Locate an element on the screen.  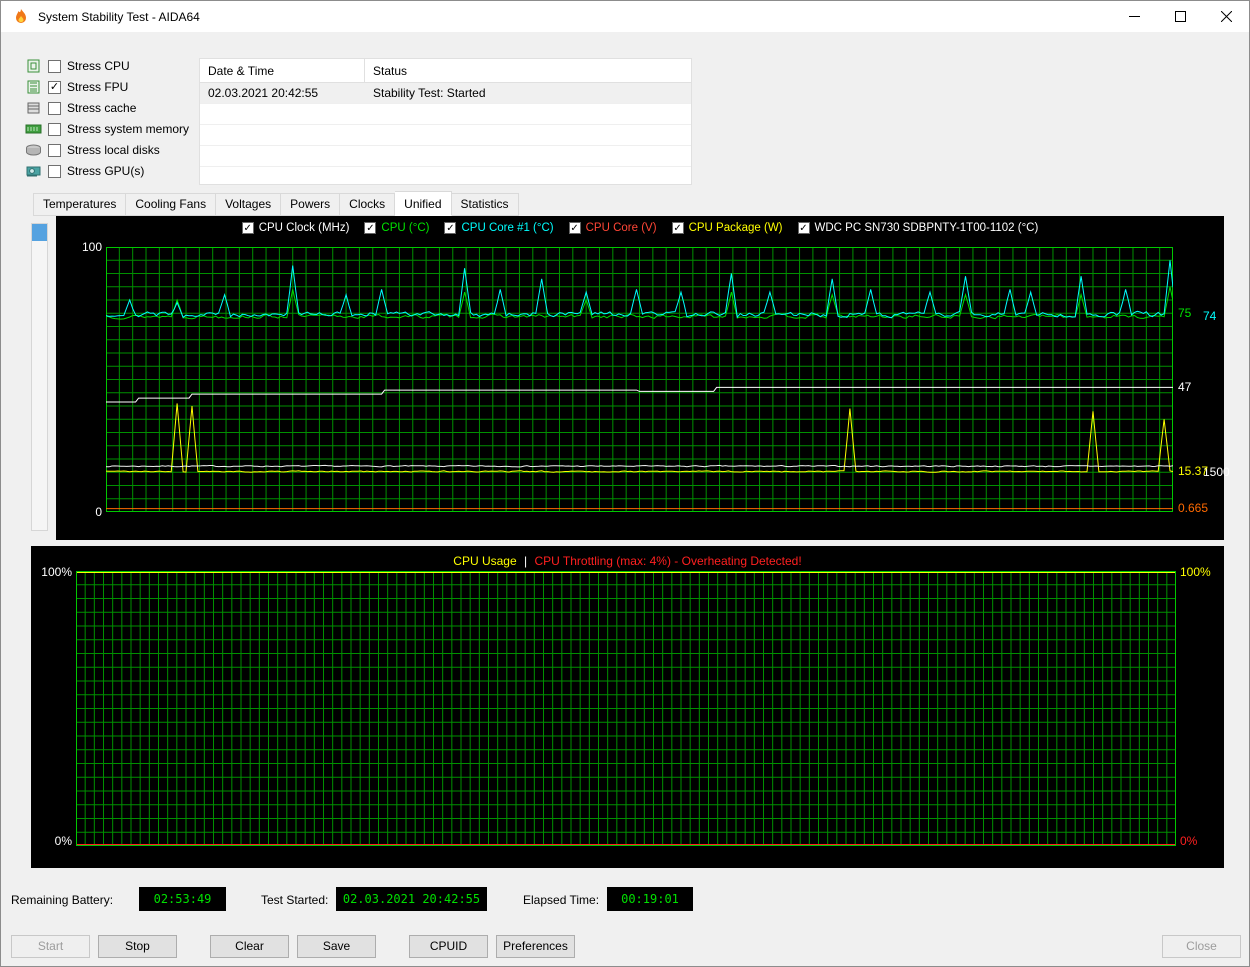
legend-item-5: ✓ WDC PC SN730 SDBPNTY-1T00-1102 (°C) is located at coordinates (917, 228).